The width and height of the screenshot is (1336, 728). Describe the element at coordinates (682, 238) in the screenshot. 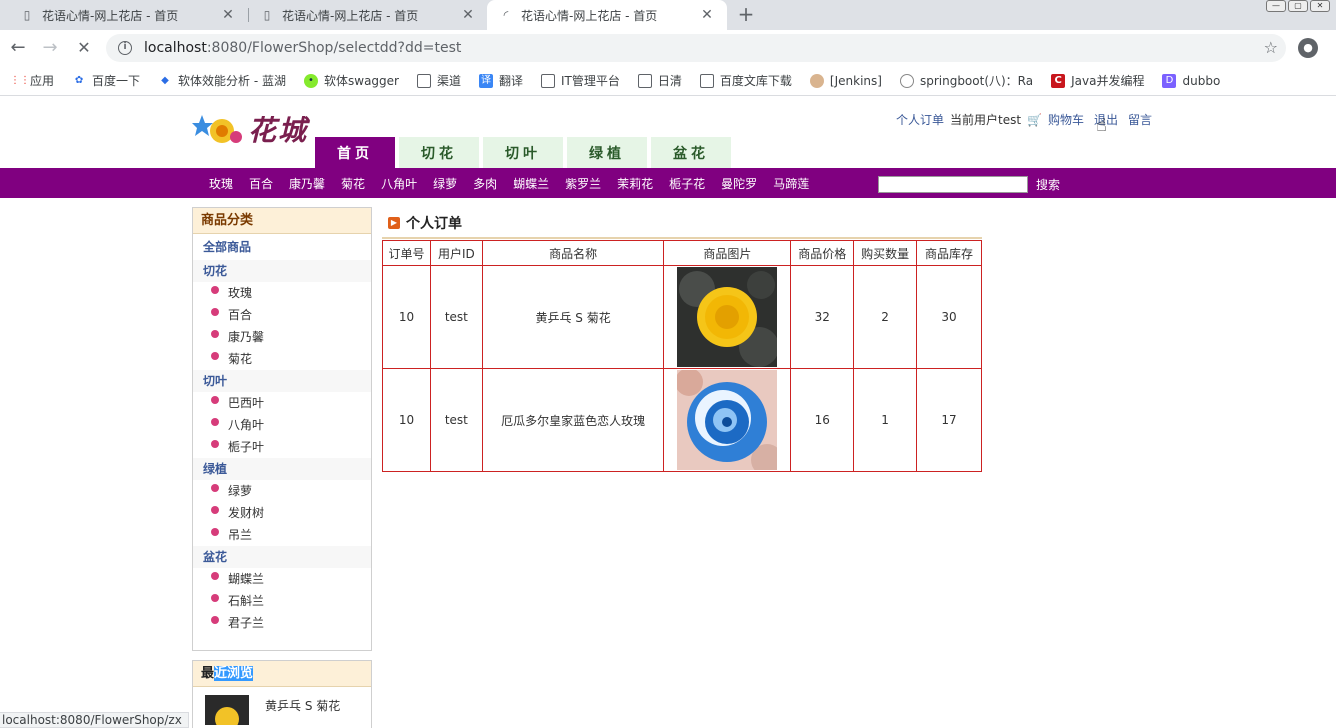

I see `heading-divider` at that location.